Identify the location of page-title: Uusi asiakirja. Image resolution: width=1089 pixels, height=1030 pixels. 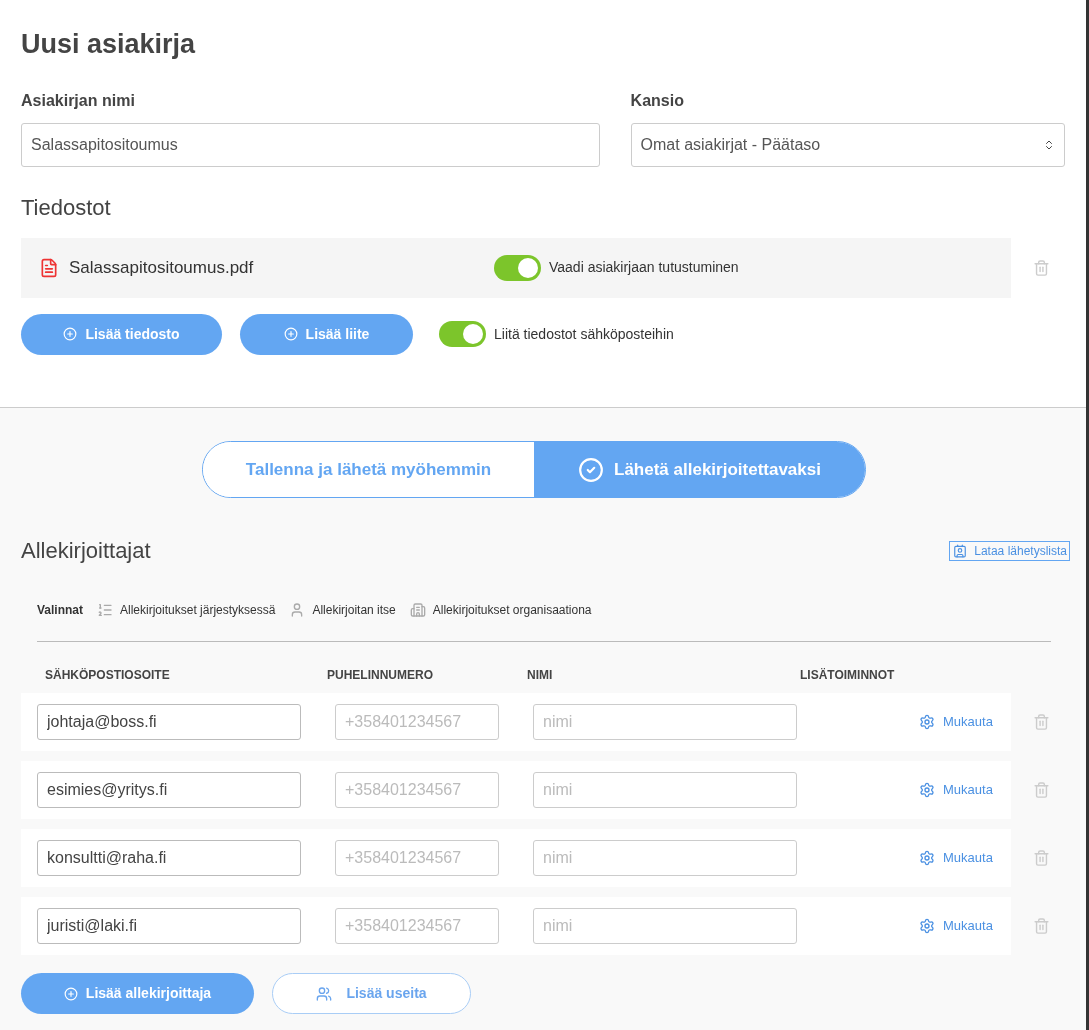
(109, 44).